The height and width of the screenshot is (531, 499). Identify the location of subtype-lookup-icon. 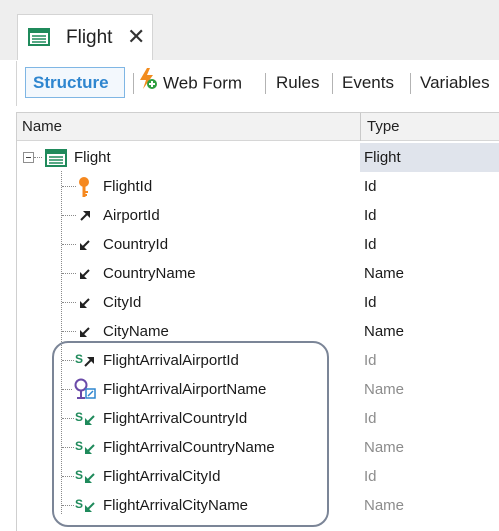
(85, 391).